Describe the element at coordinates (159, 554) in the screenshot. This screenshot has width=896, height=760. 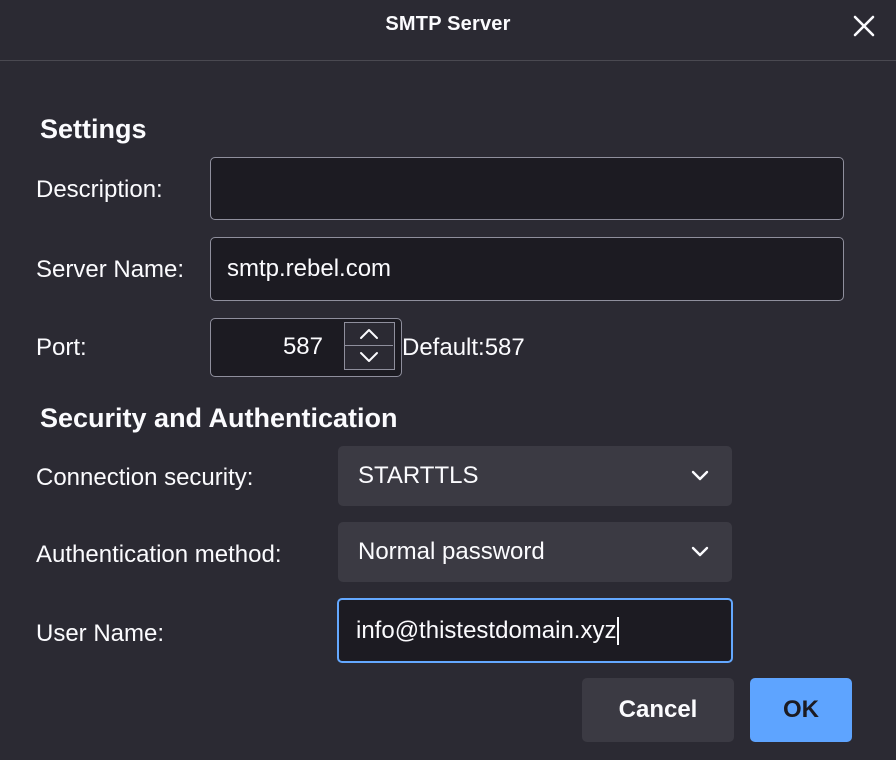
I see `auth-method-label: Authentication method:` at that location.